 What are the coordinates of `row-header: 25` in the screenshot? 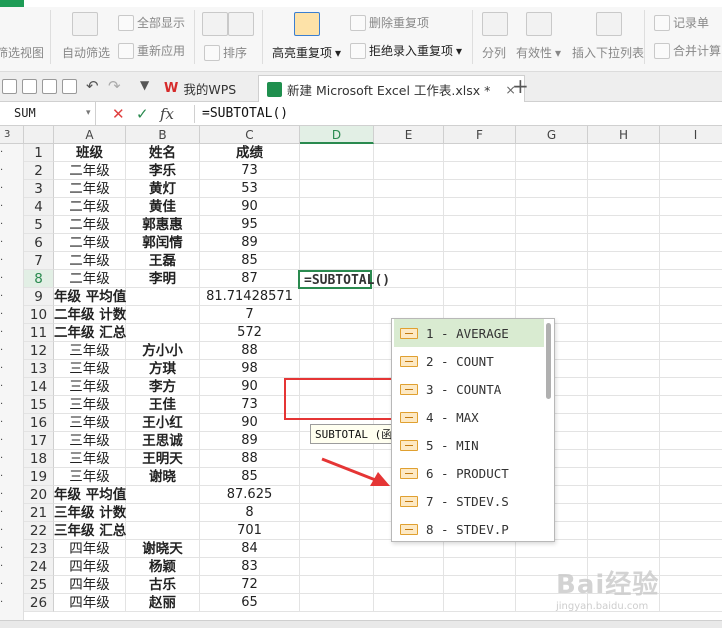 It's located at (39, 585).